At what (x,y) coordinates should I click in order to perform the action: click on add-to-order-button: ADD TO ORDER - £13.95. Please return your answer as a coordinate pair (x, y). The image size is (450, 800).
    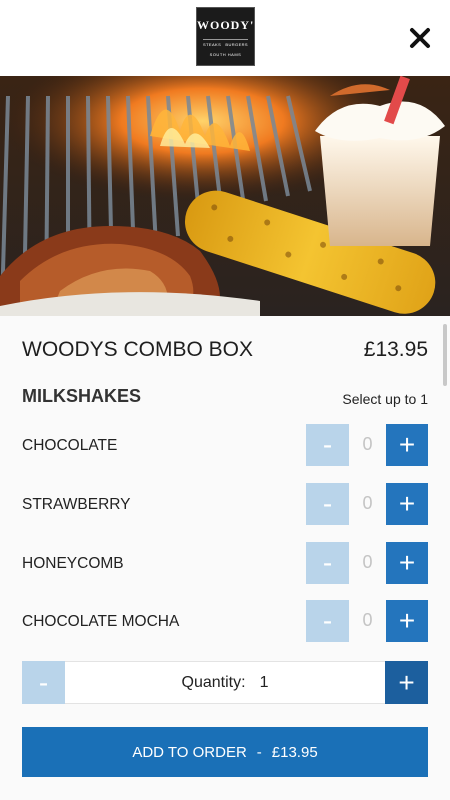
    Looking at the image, I should click on (225, 752).